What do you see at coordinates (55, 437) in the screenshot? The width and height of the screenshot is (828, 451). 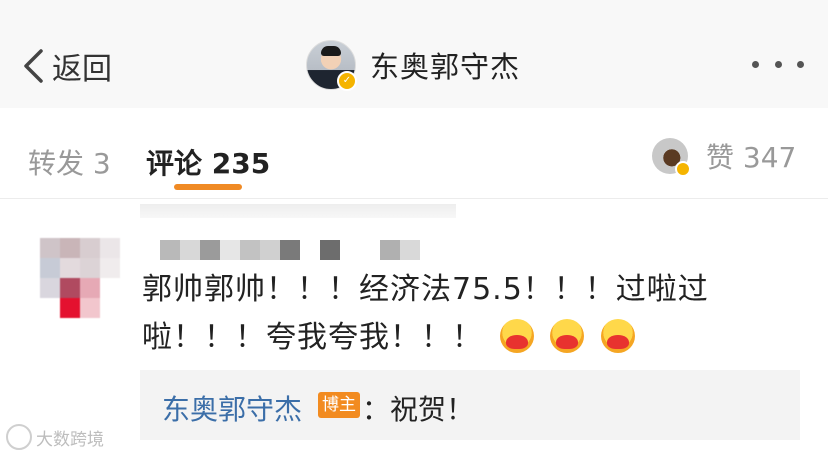 I see `watermark: 大数跨境` at bounding box center [55, 437].